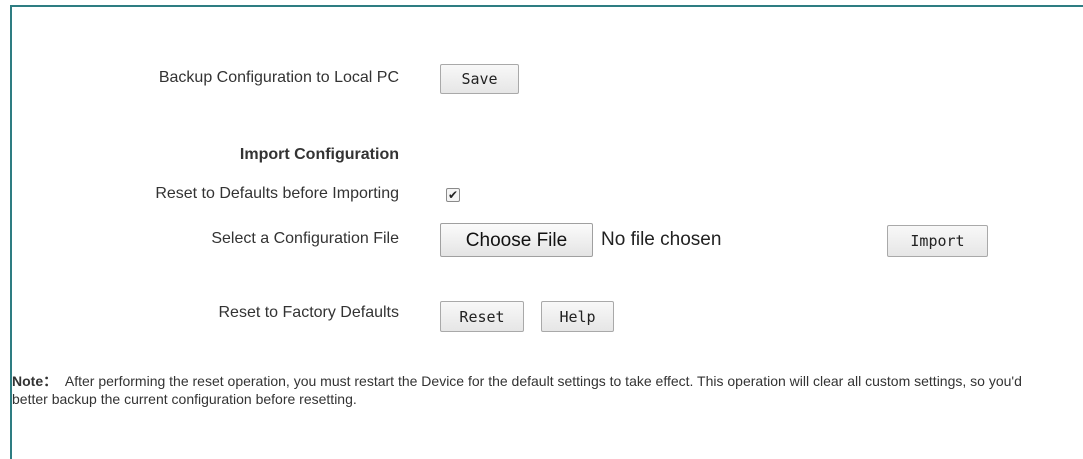 This screenshot has width=1083, height=459. I want to click on file-status-text: No file chosen, so click(661, 239).